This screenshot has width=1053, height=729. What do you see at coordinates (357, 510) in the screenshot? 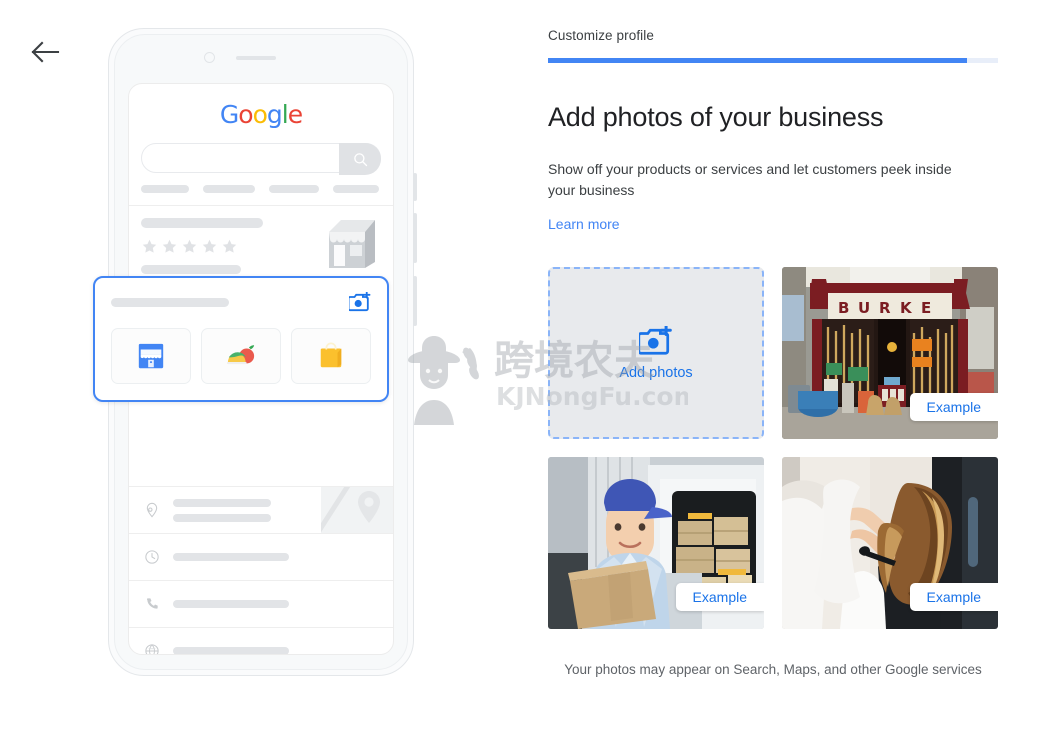
I see `map-thumbnail` at bounding box center [357, 510].